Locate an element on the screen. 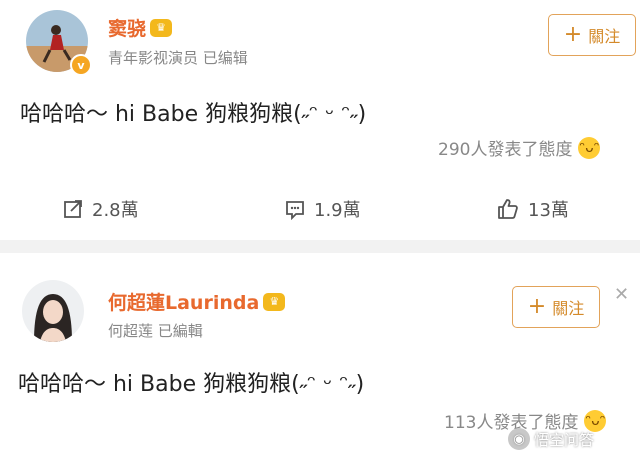 The image size is (640, 461). reactions-summary: 290人發表了態度 ᵔᴗᵔ is located at coordinates (519, 147).